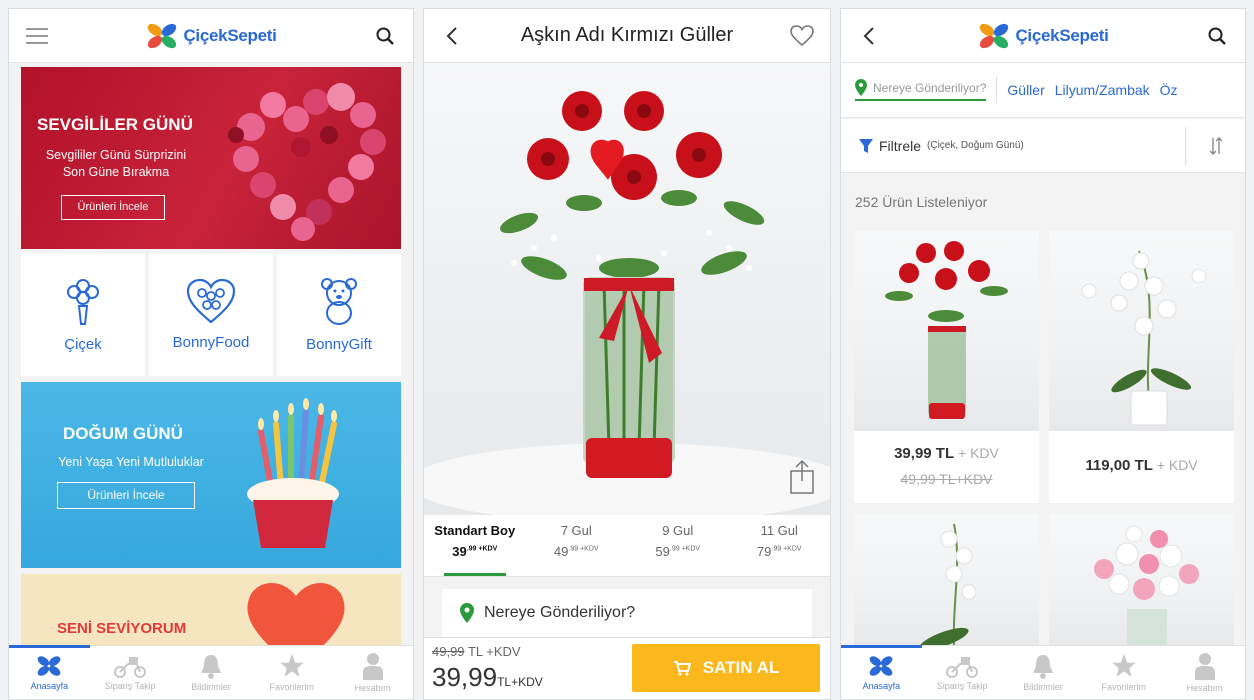 This screenshot has width=1254, height=700. I want to click on love-title: SENİ SEVİYORUM, so click(122, 628).